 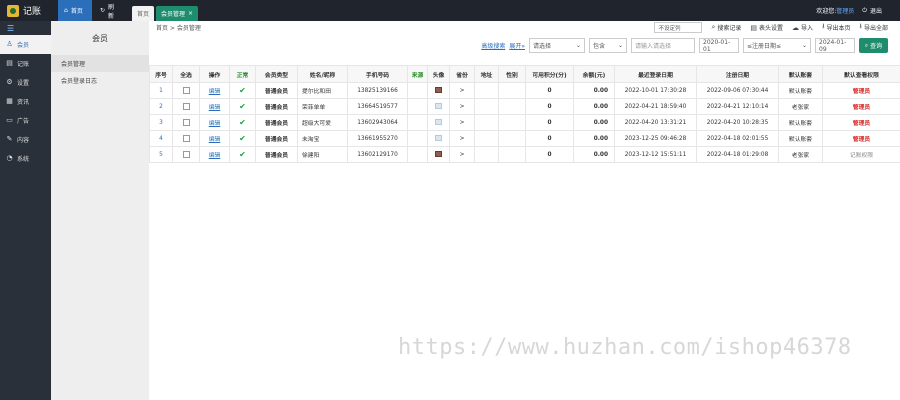 What do you see at coordinates (242, 106) in the screenshot?
I see `row-normal-cell: ✔` at bounding box center [242, 106].